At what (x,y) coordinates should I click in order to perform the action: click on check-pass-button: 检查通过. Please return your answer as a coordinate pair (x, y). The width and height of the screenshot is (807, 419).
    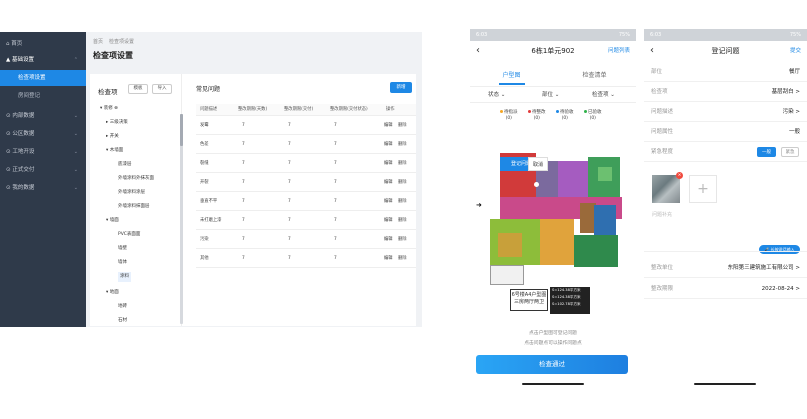
    Looking at the image, I should click on (552, 364).